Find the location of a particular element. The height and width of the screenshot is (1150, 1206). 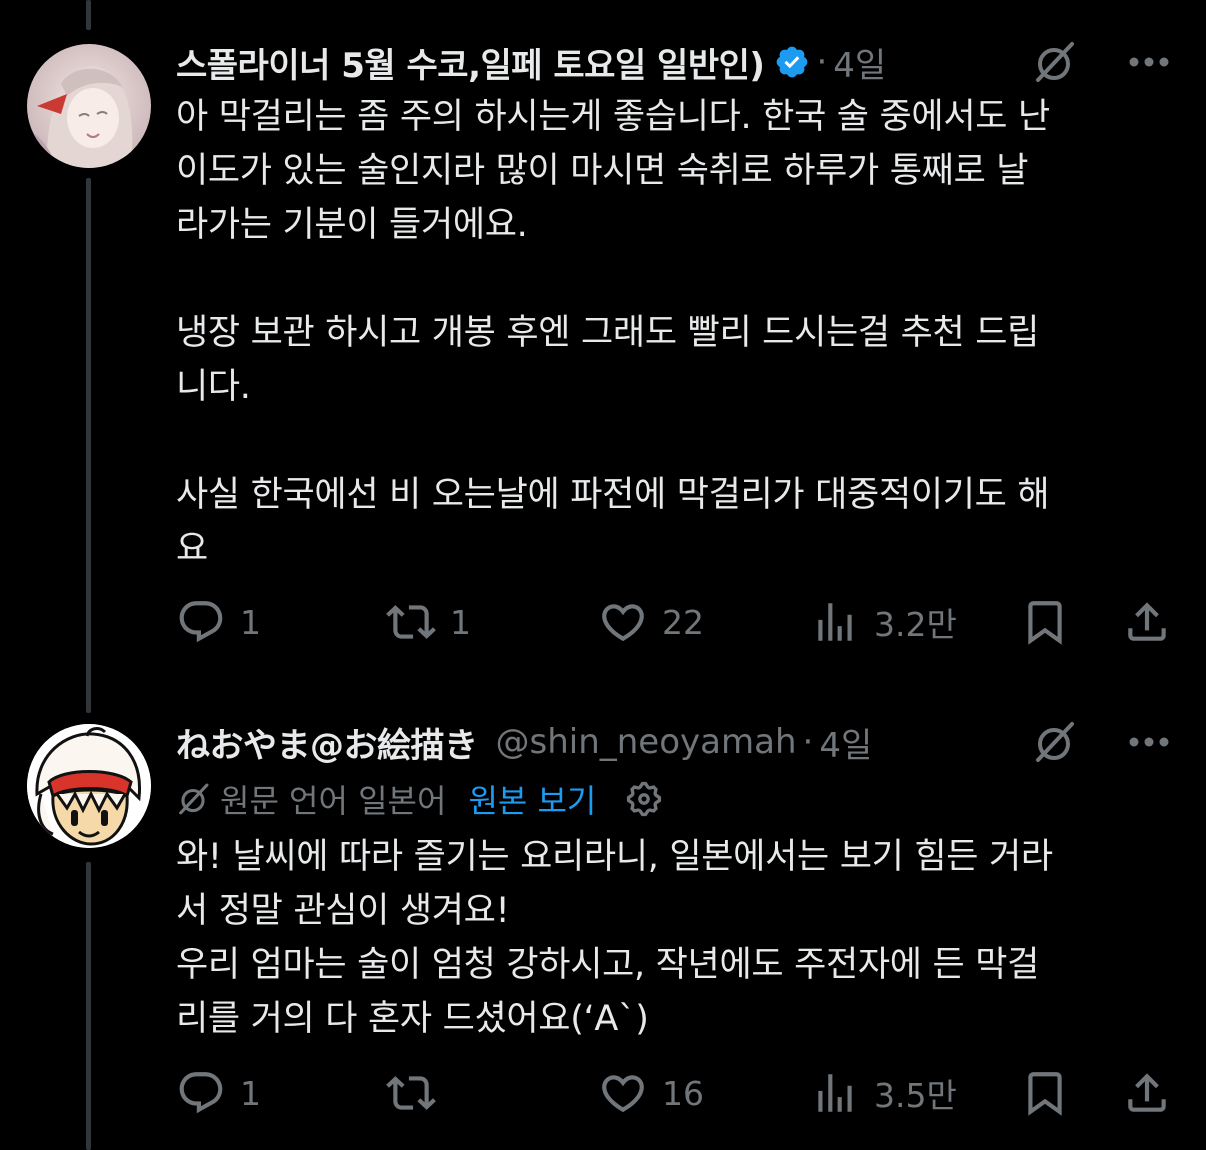

action-bar: 1 16 3.5만 is located at coordinates (673, 1093).